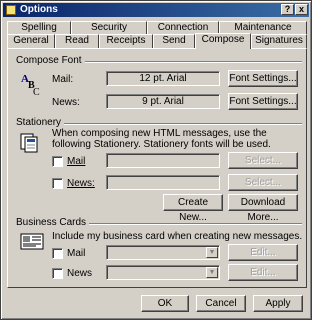 The image size is (320, 320). I want to click on tab-general: General, so click(31, 41).